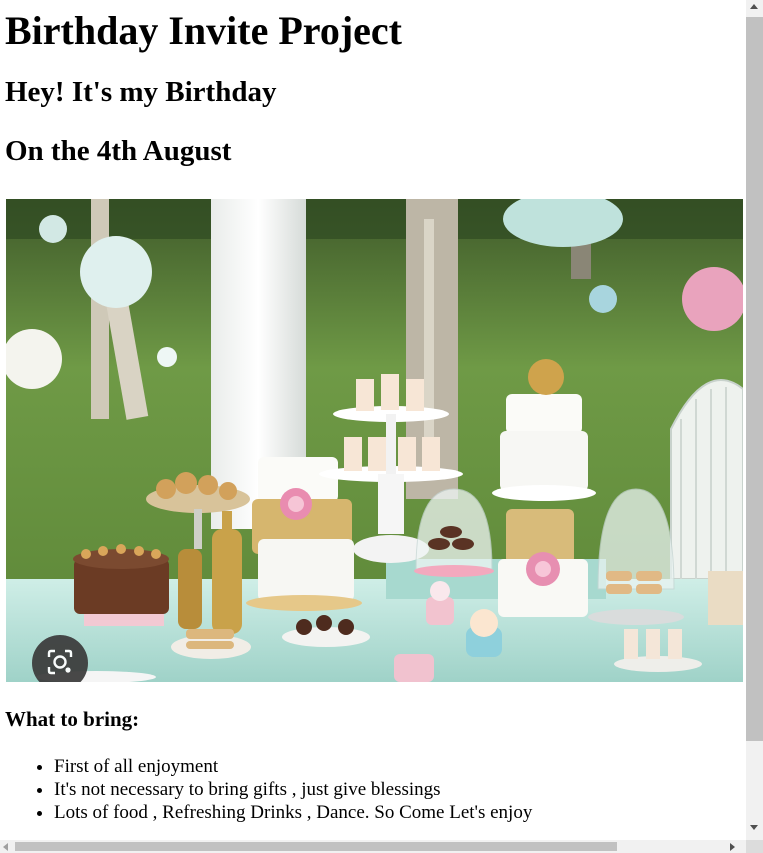  Describe the element at coordinates (118, 151) in the screenshot. I see `date-heading: On the 4th August` at that location.